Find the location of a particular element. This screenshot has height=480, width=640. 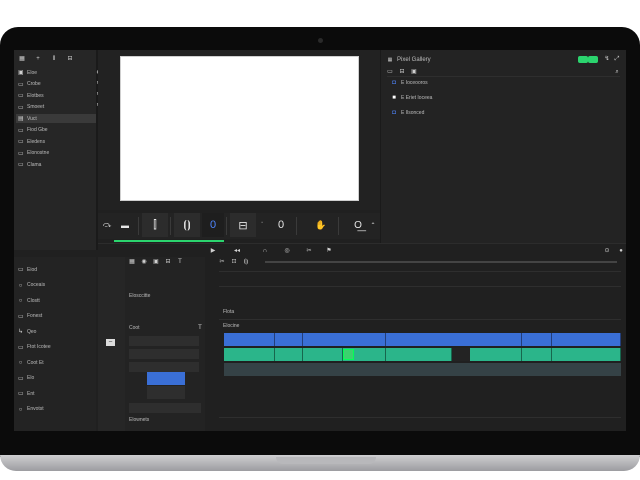

effect-item: ○ Clostt is located at coordinates (29, 300).